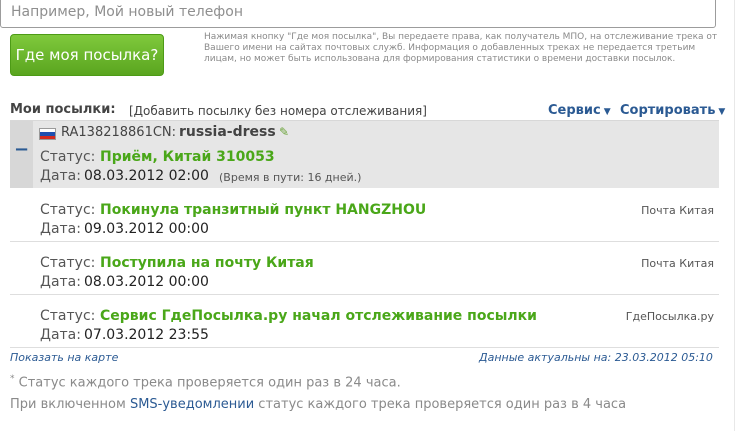  I want to click on status-value: Приём, Китай 310053, so click(187, 157).